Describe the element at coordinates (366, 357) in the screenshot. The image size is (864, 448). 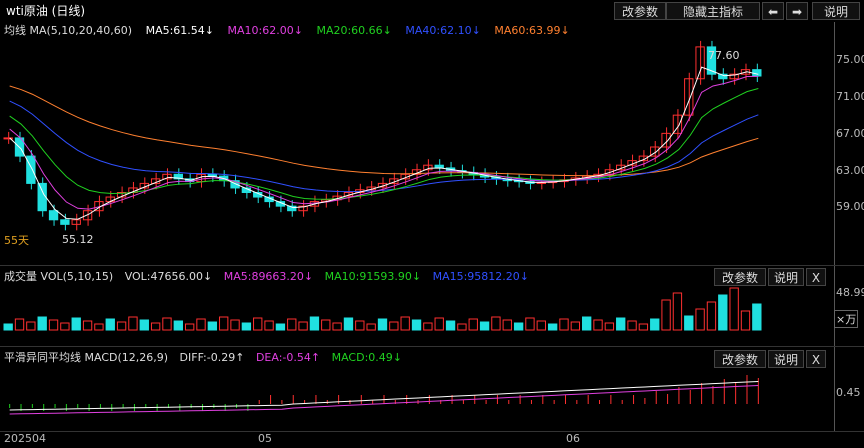
I see `macd-value: MACD:0.49↓` at that location.